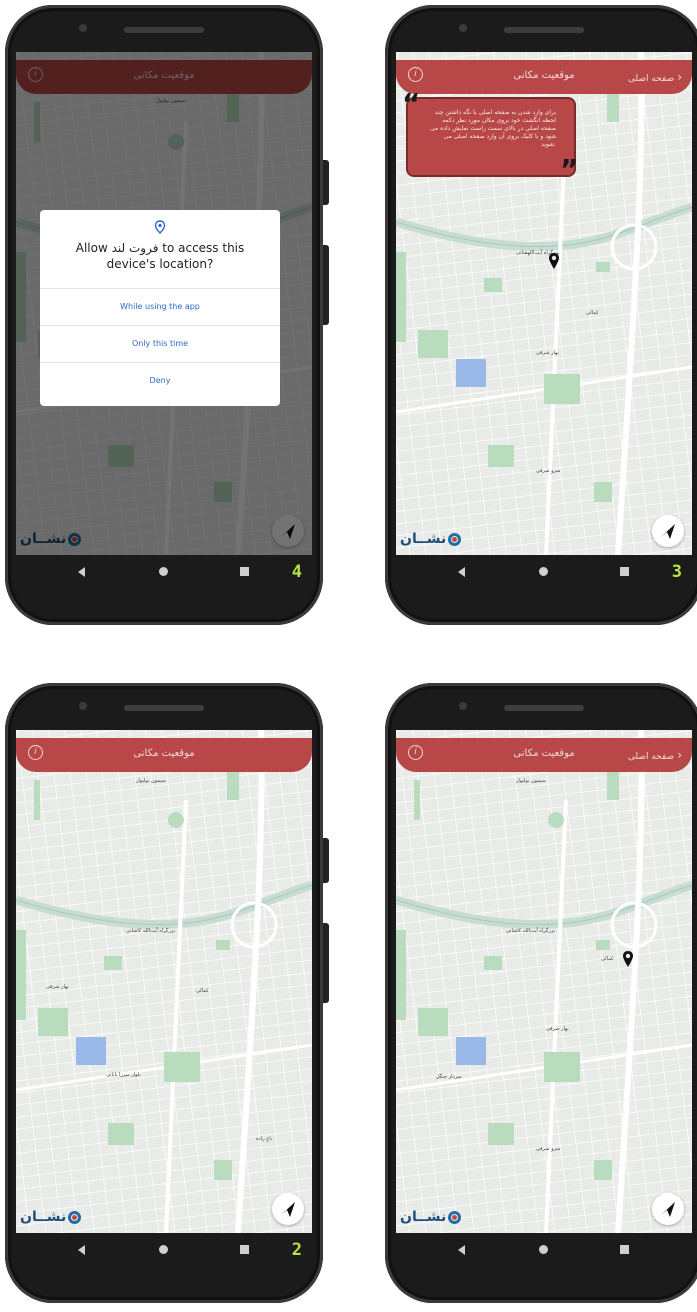  I want to click on nav-bar, so click(544, 1250).